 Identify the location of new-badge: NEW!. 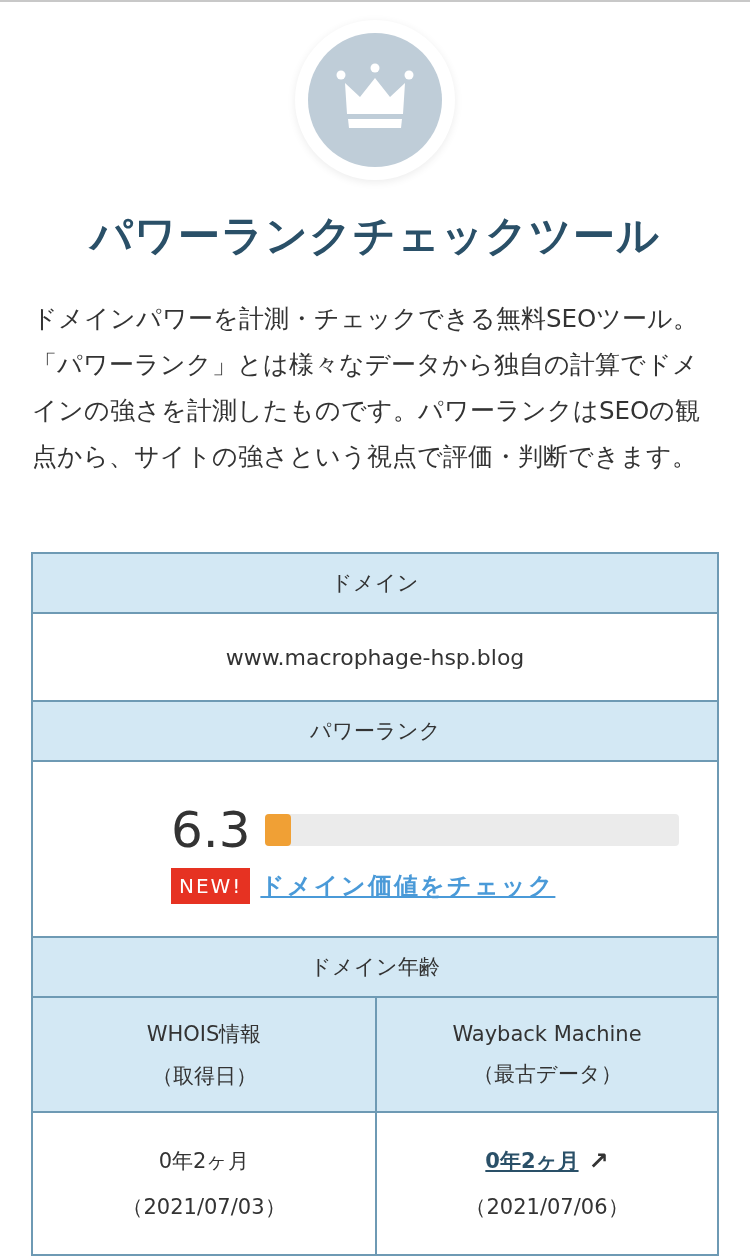
(211, 886).